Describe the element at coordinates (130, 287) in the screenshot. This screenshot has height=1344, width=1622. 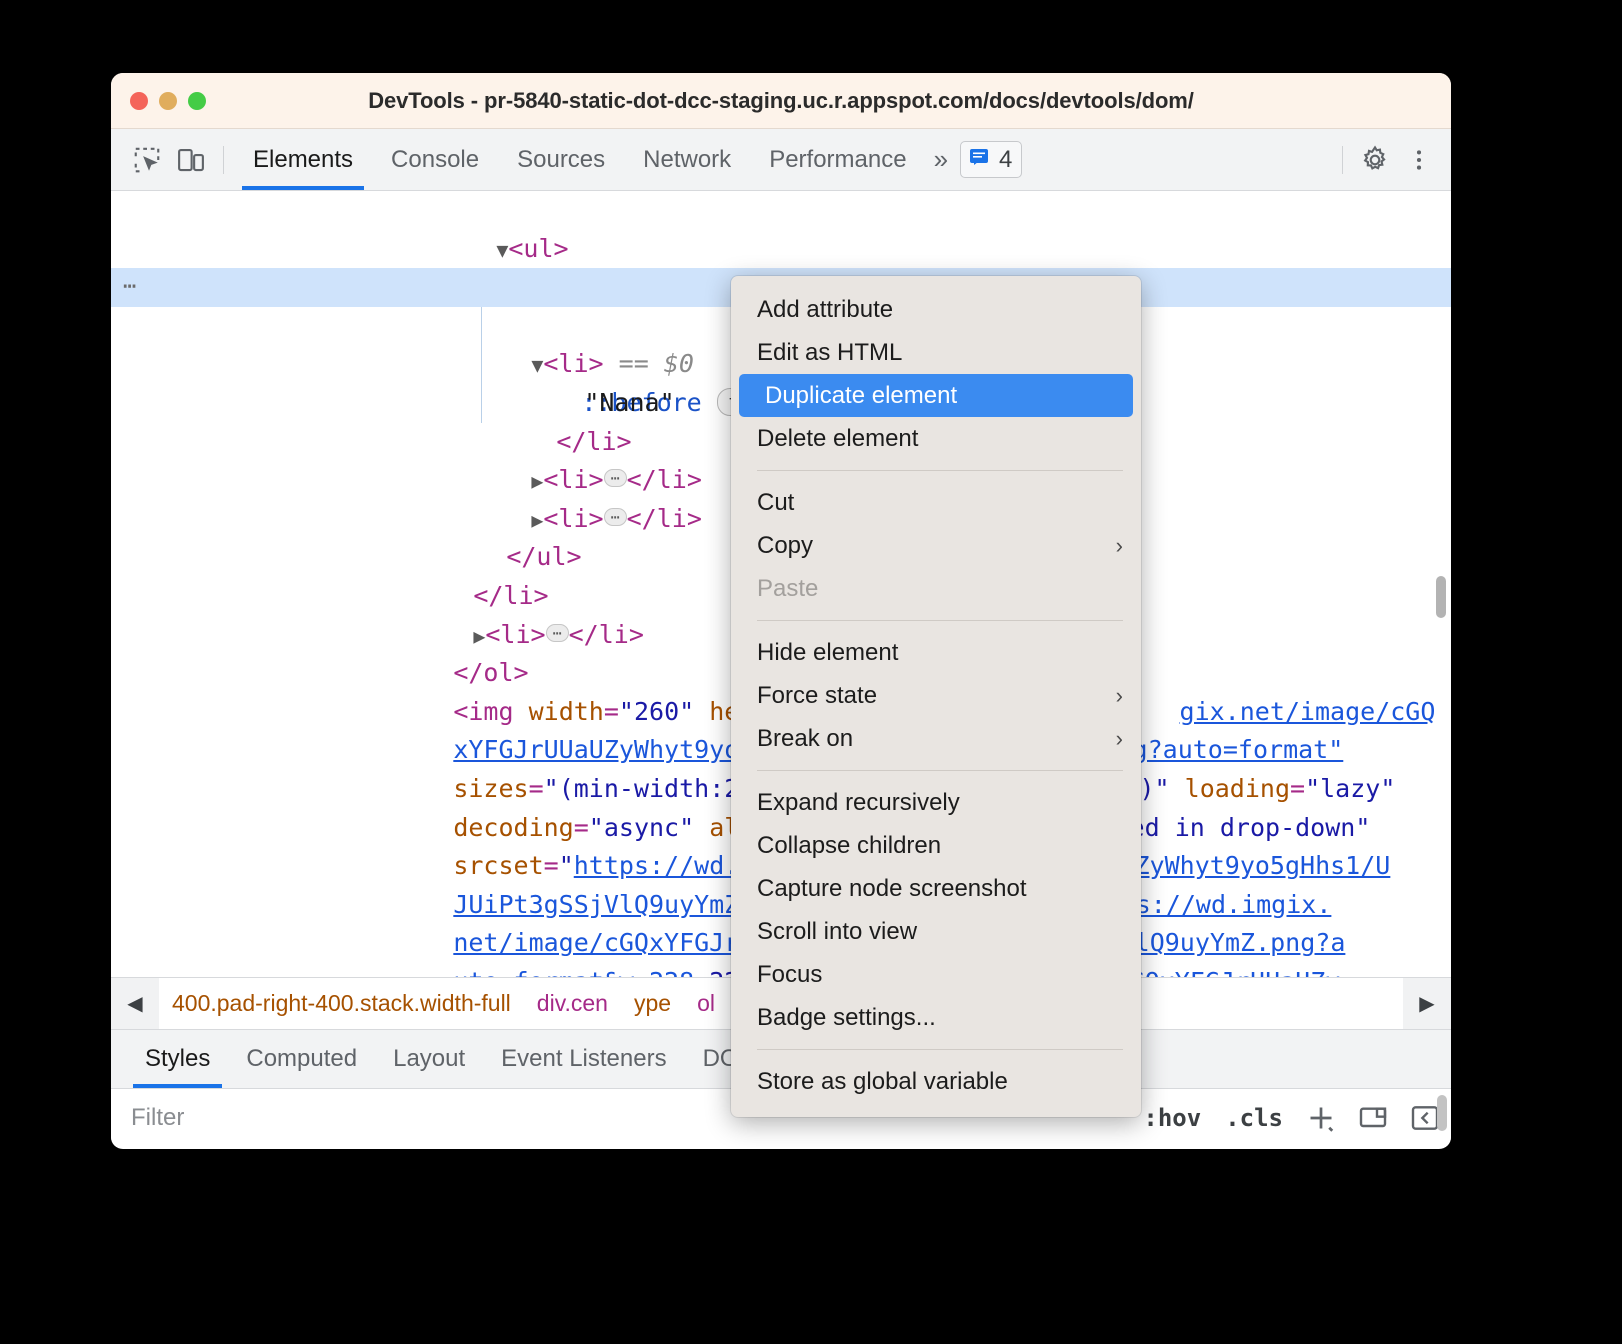
I see `more-options-dots-icon: ⋯` at that location.